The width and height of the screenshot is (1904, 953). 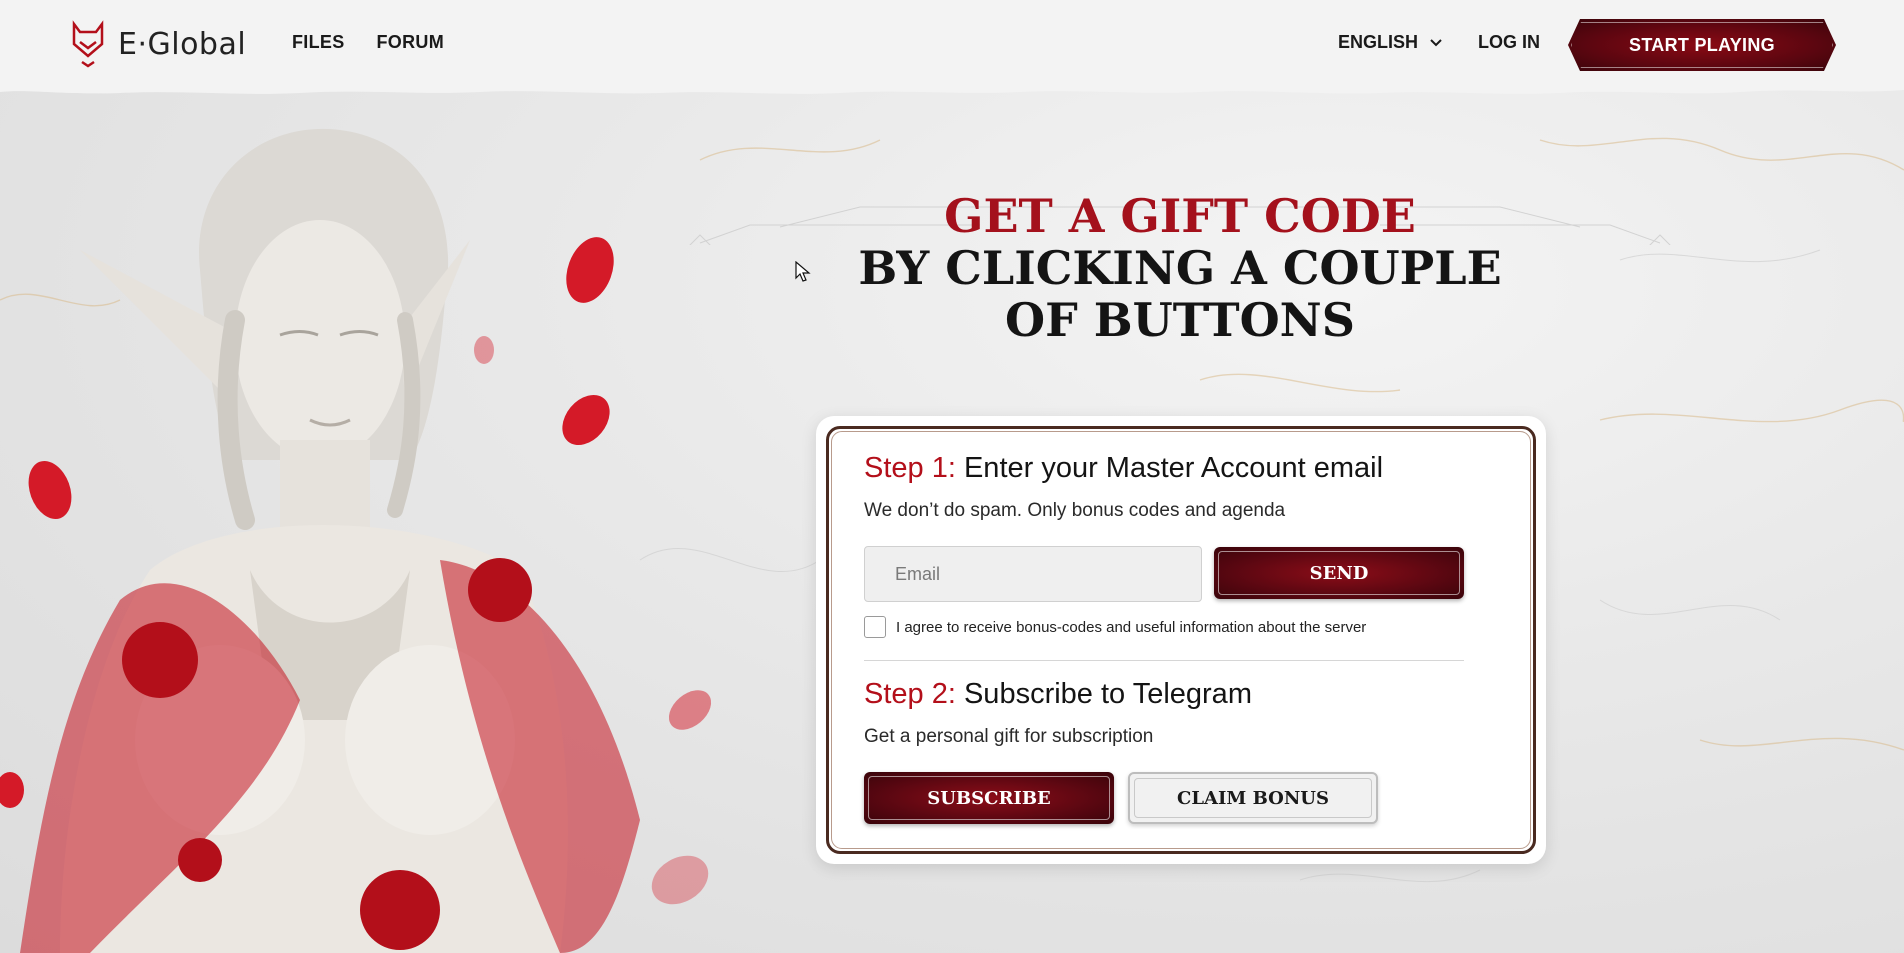 What do you see at coordinates (88, 44) in the screenshot?
I see `demon-mask-icon` at bounding box center [88, 44].